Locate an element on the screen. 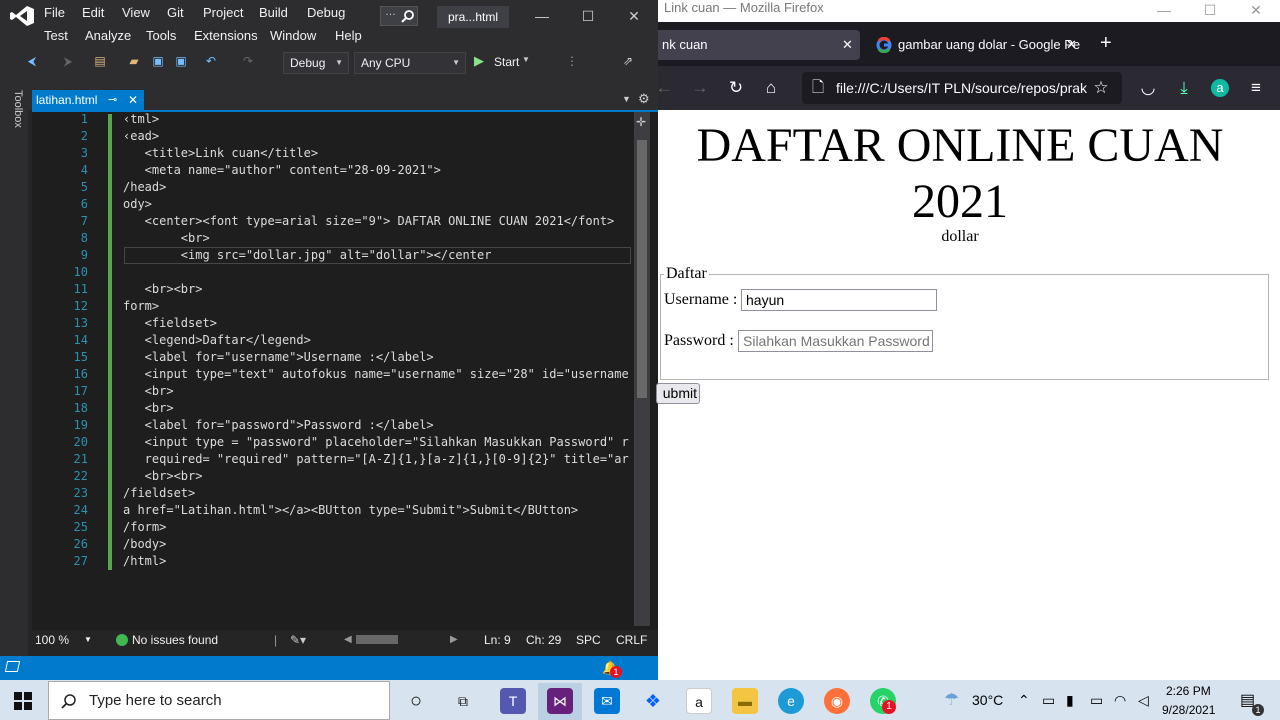 This screenshot has width=1280, height=720. file-explorer-icon: ▬ is located at coordinates (745, 701).